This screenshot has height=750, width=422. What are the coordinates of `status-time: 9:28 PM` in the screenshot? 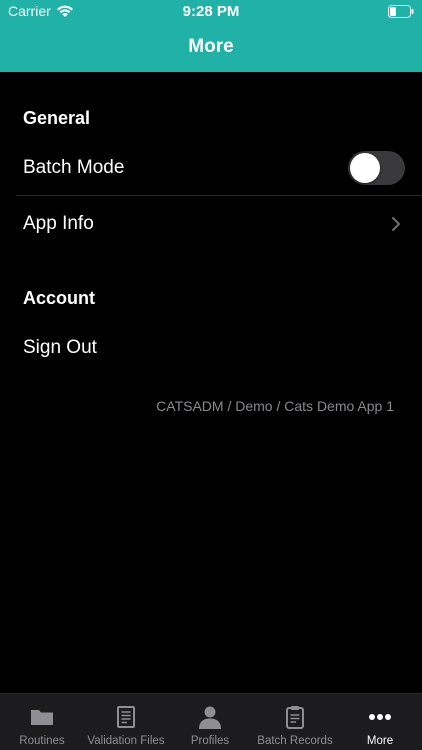 It's located at (211, 11).